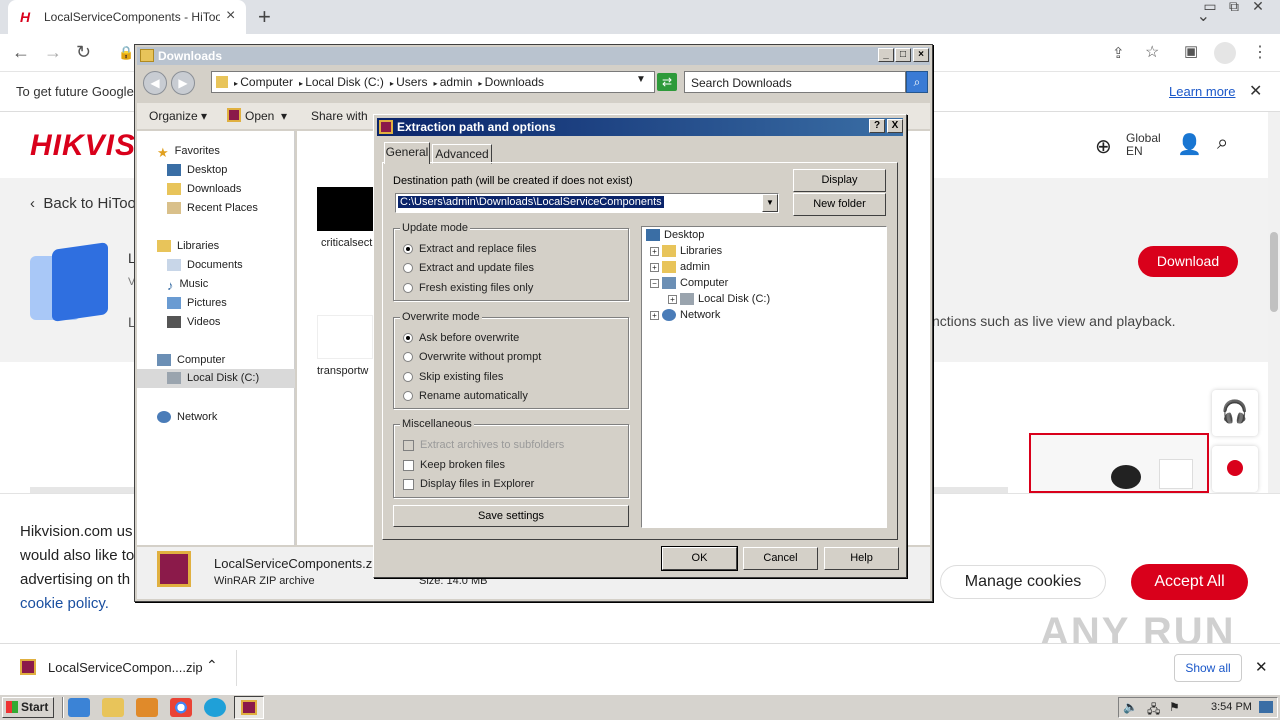  I want to click on nav-desktop: Desktop, so click(197, 170).